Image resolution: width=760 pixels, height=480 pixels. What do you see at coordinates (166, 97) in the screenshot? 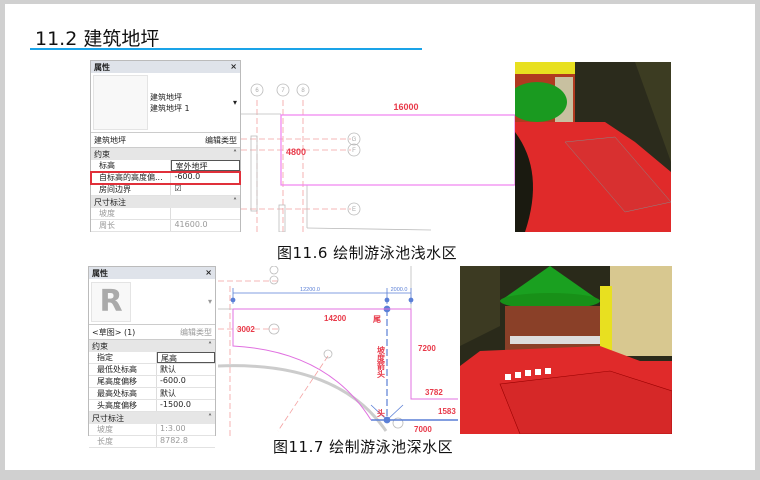
I see `type-name: 建筑地坪` at bounding box center [166, 97].